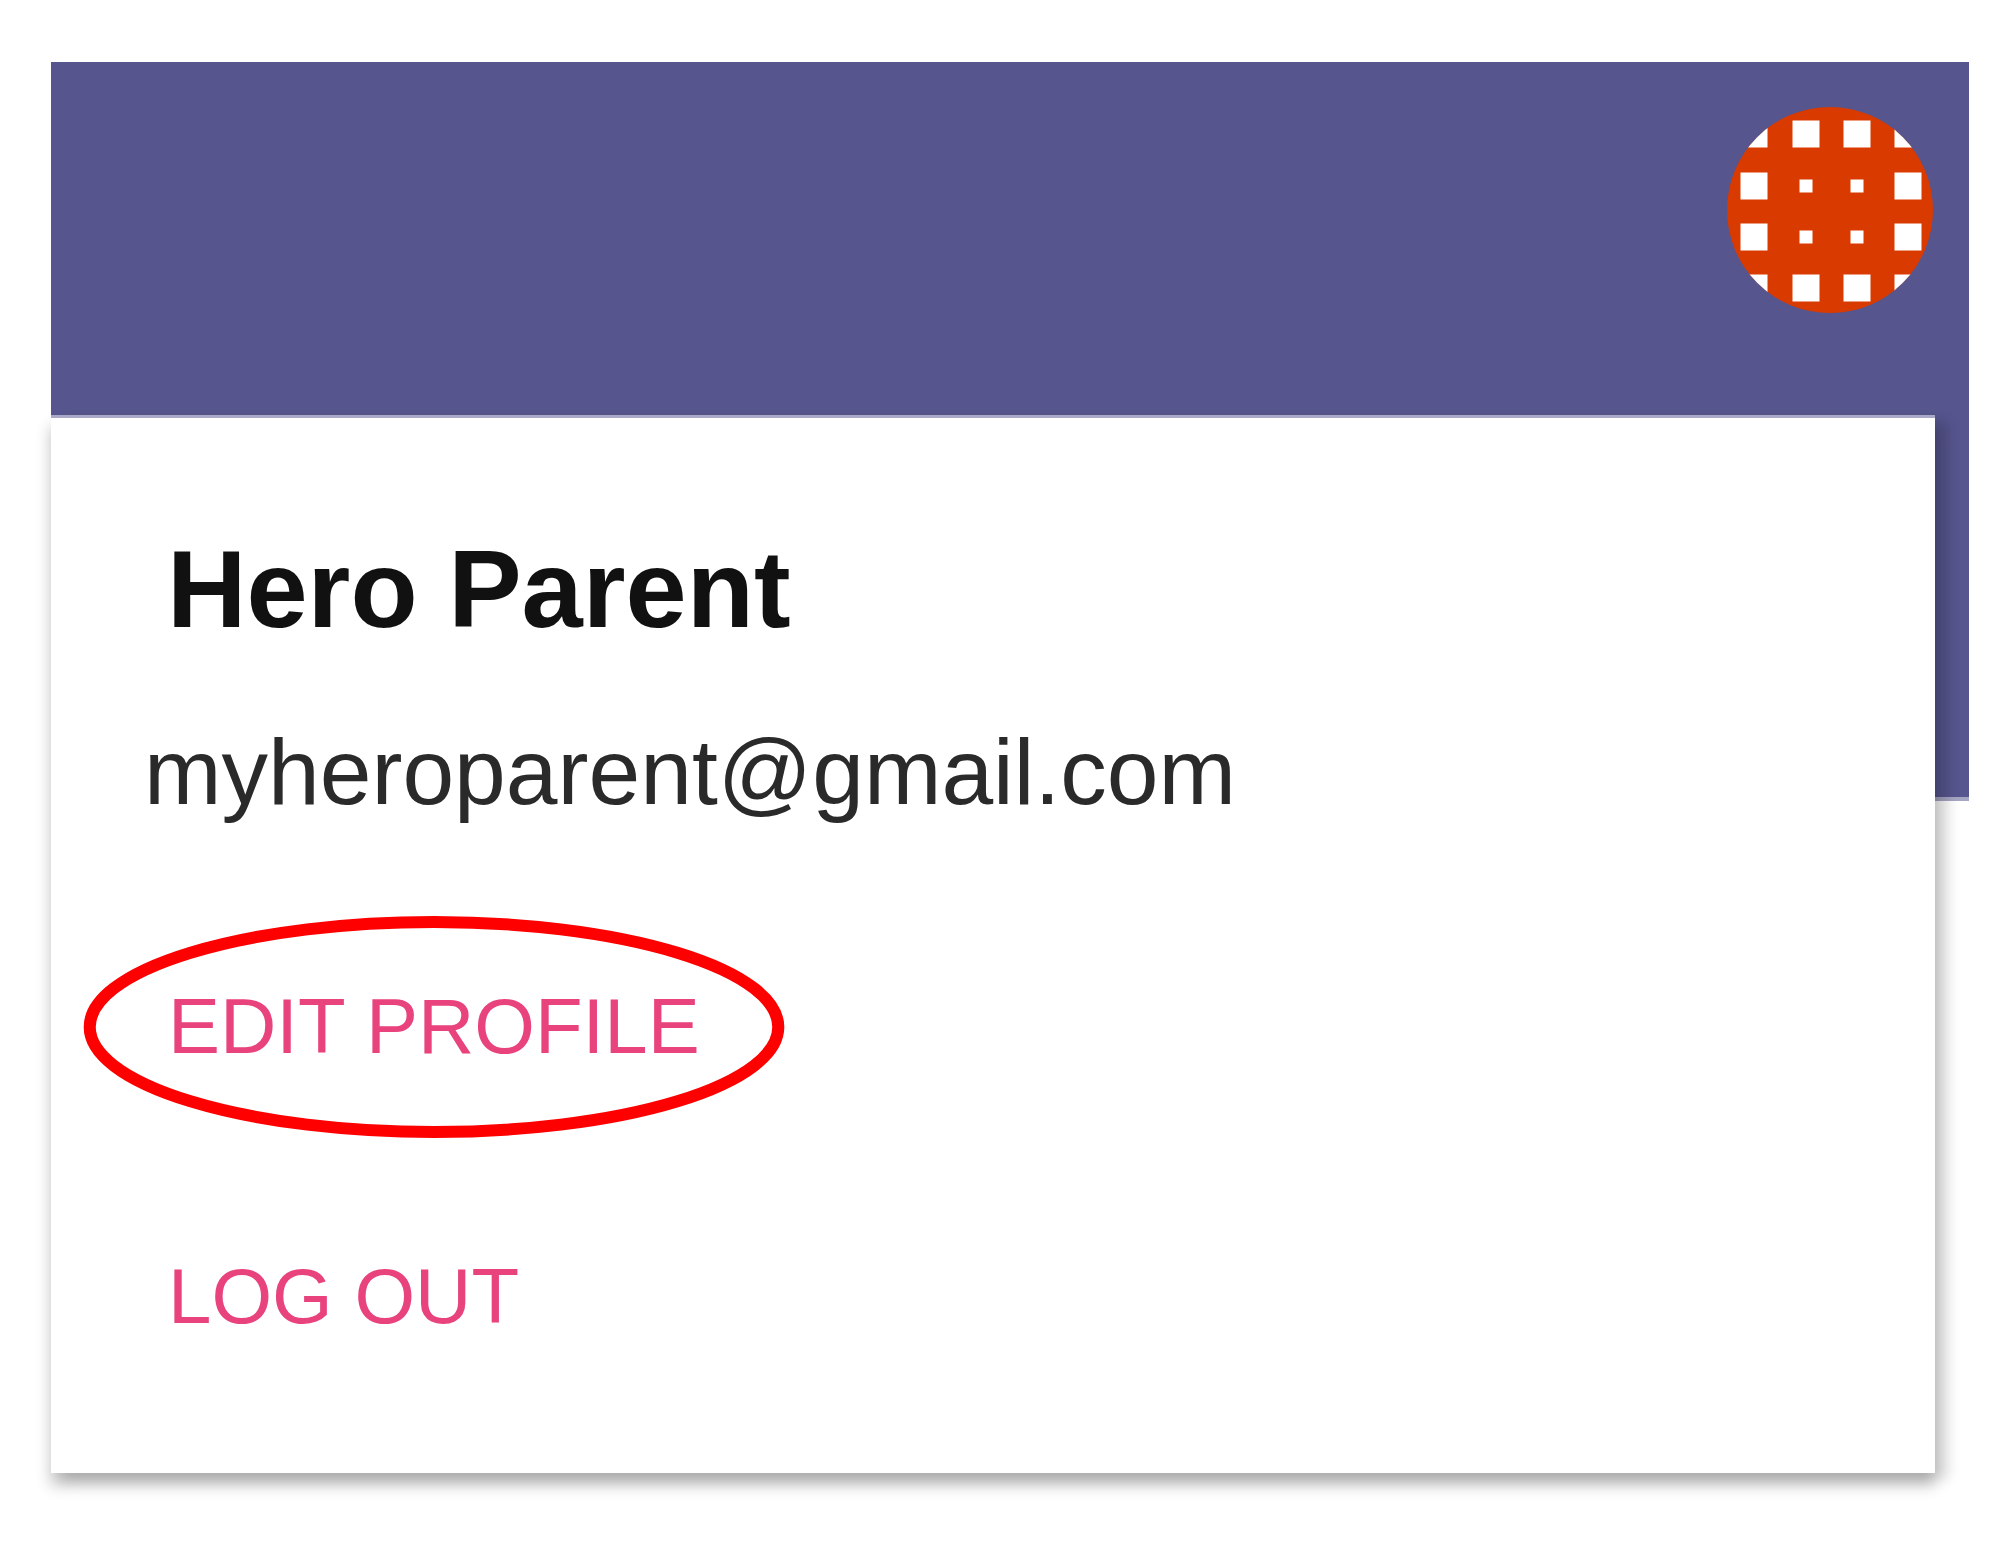  Describe the element at coordinates (344, 1296) in the screenshot. I see `menu-item: LOG OUT` at that location.